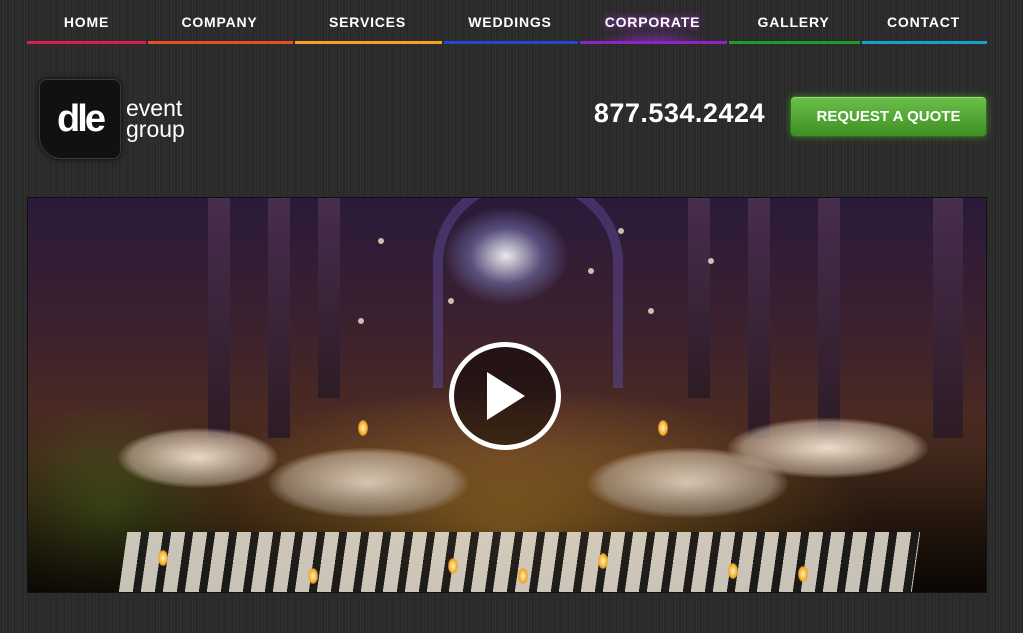 The width and height of the screenshot is (1023, 633). What do you see at coordinates (888, 116) in the screenshot?
I see `request-quote-button: REQUEST A QUOTE` at bounding box center [888, 116].